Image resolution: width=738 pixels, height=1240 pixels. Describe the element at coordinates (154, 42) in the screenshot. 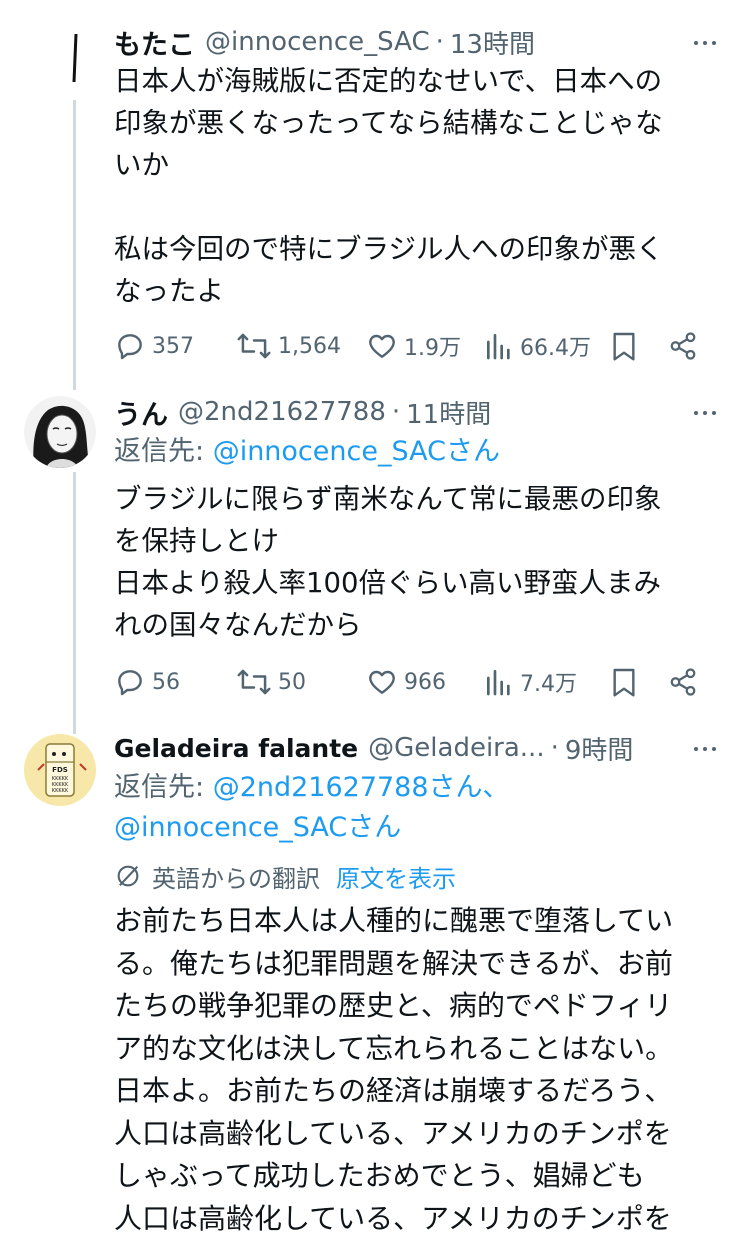

I see `display-name: もたこ` at that location.